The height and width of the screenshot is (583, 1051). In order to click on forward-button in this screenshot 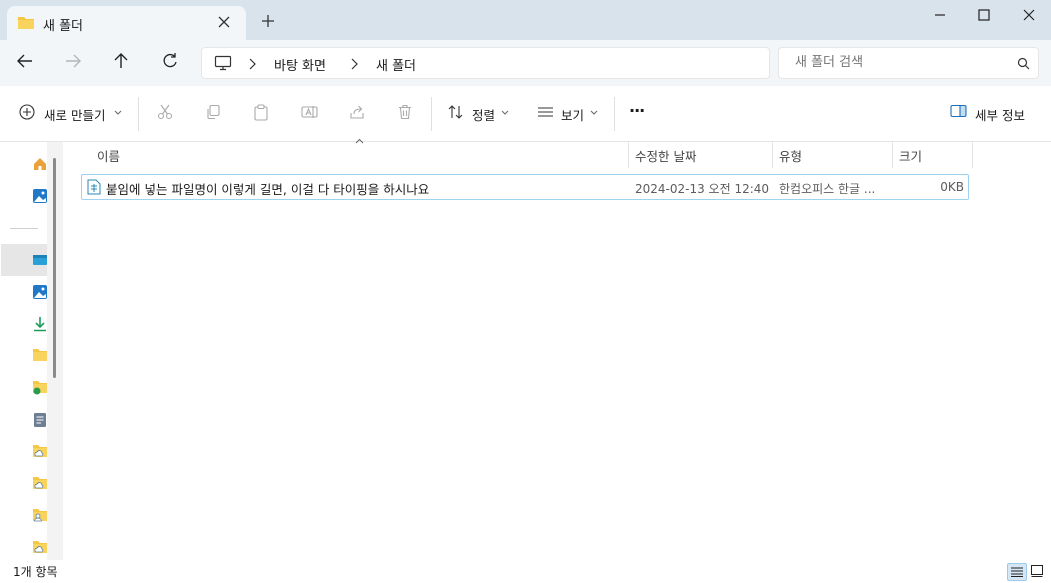, I will do `click(75, 63)`.